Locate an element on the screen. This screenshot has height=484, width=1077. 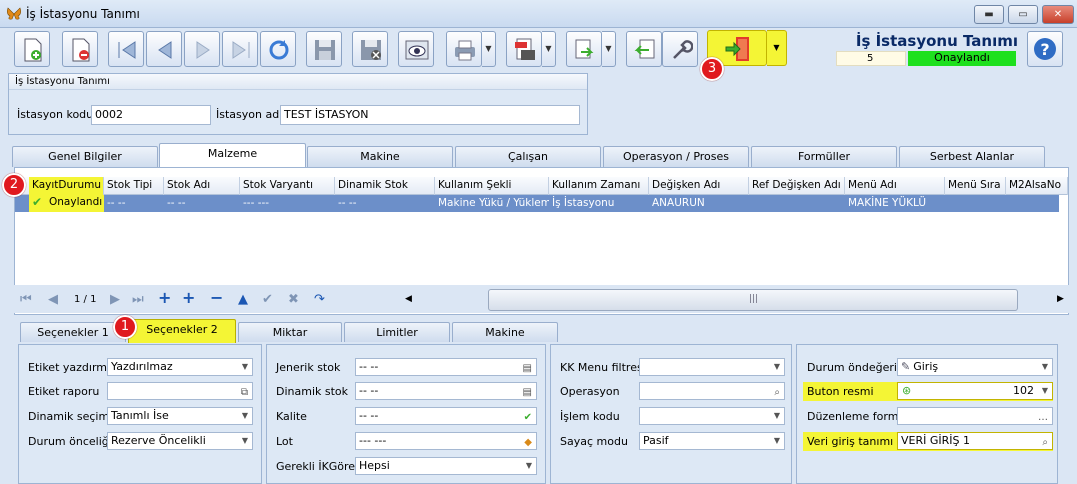
counter-mode-select: Pasif ▼ is located at coordinates (712, 441).